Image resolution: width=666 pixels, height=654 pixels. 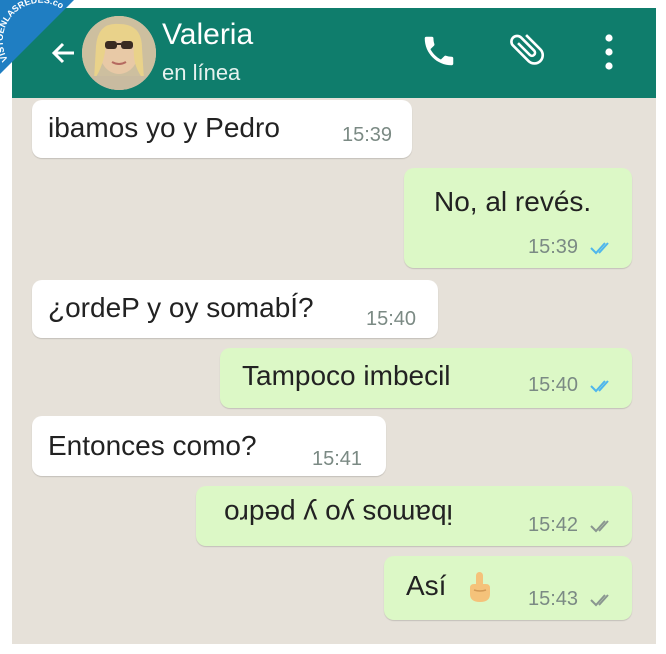 I want to click on message-bubble-incoming: ¿ordeP y oy somabÍ? 15:40, so click(x=235, y=309).